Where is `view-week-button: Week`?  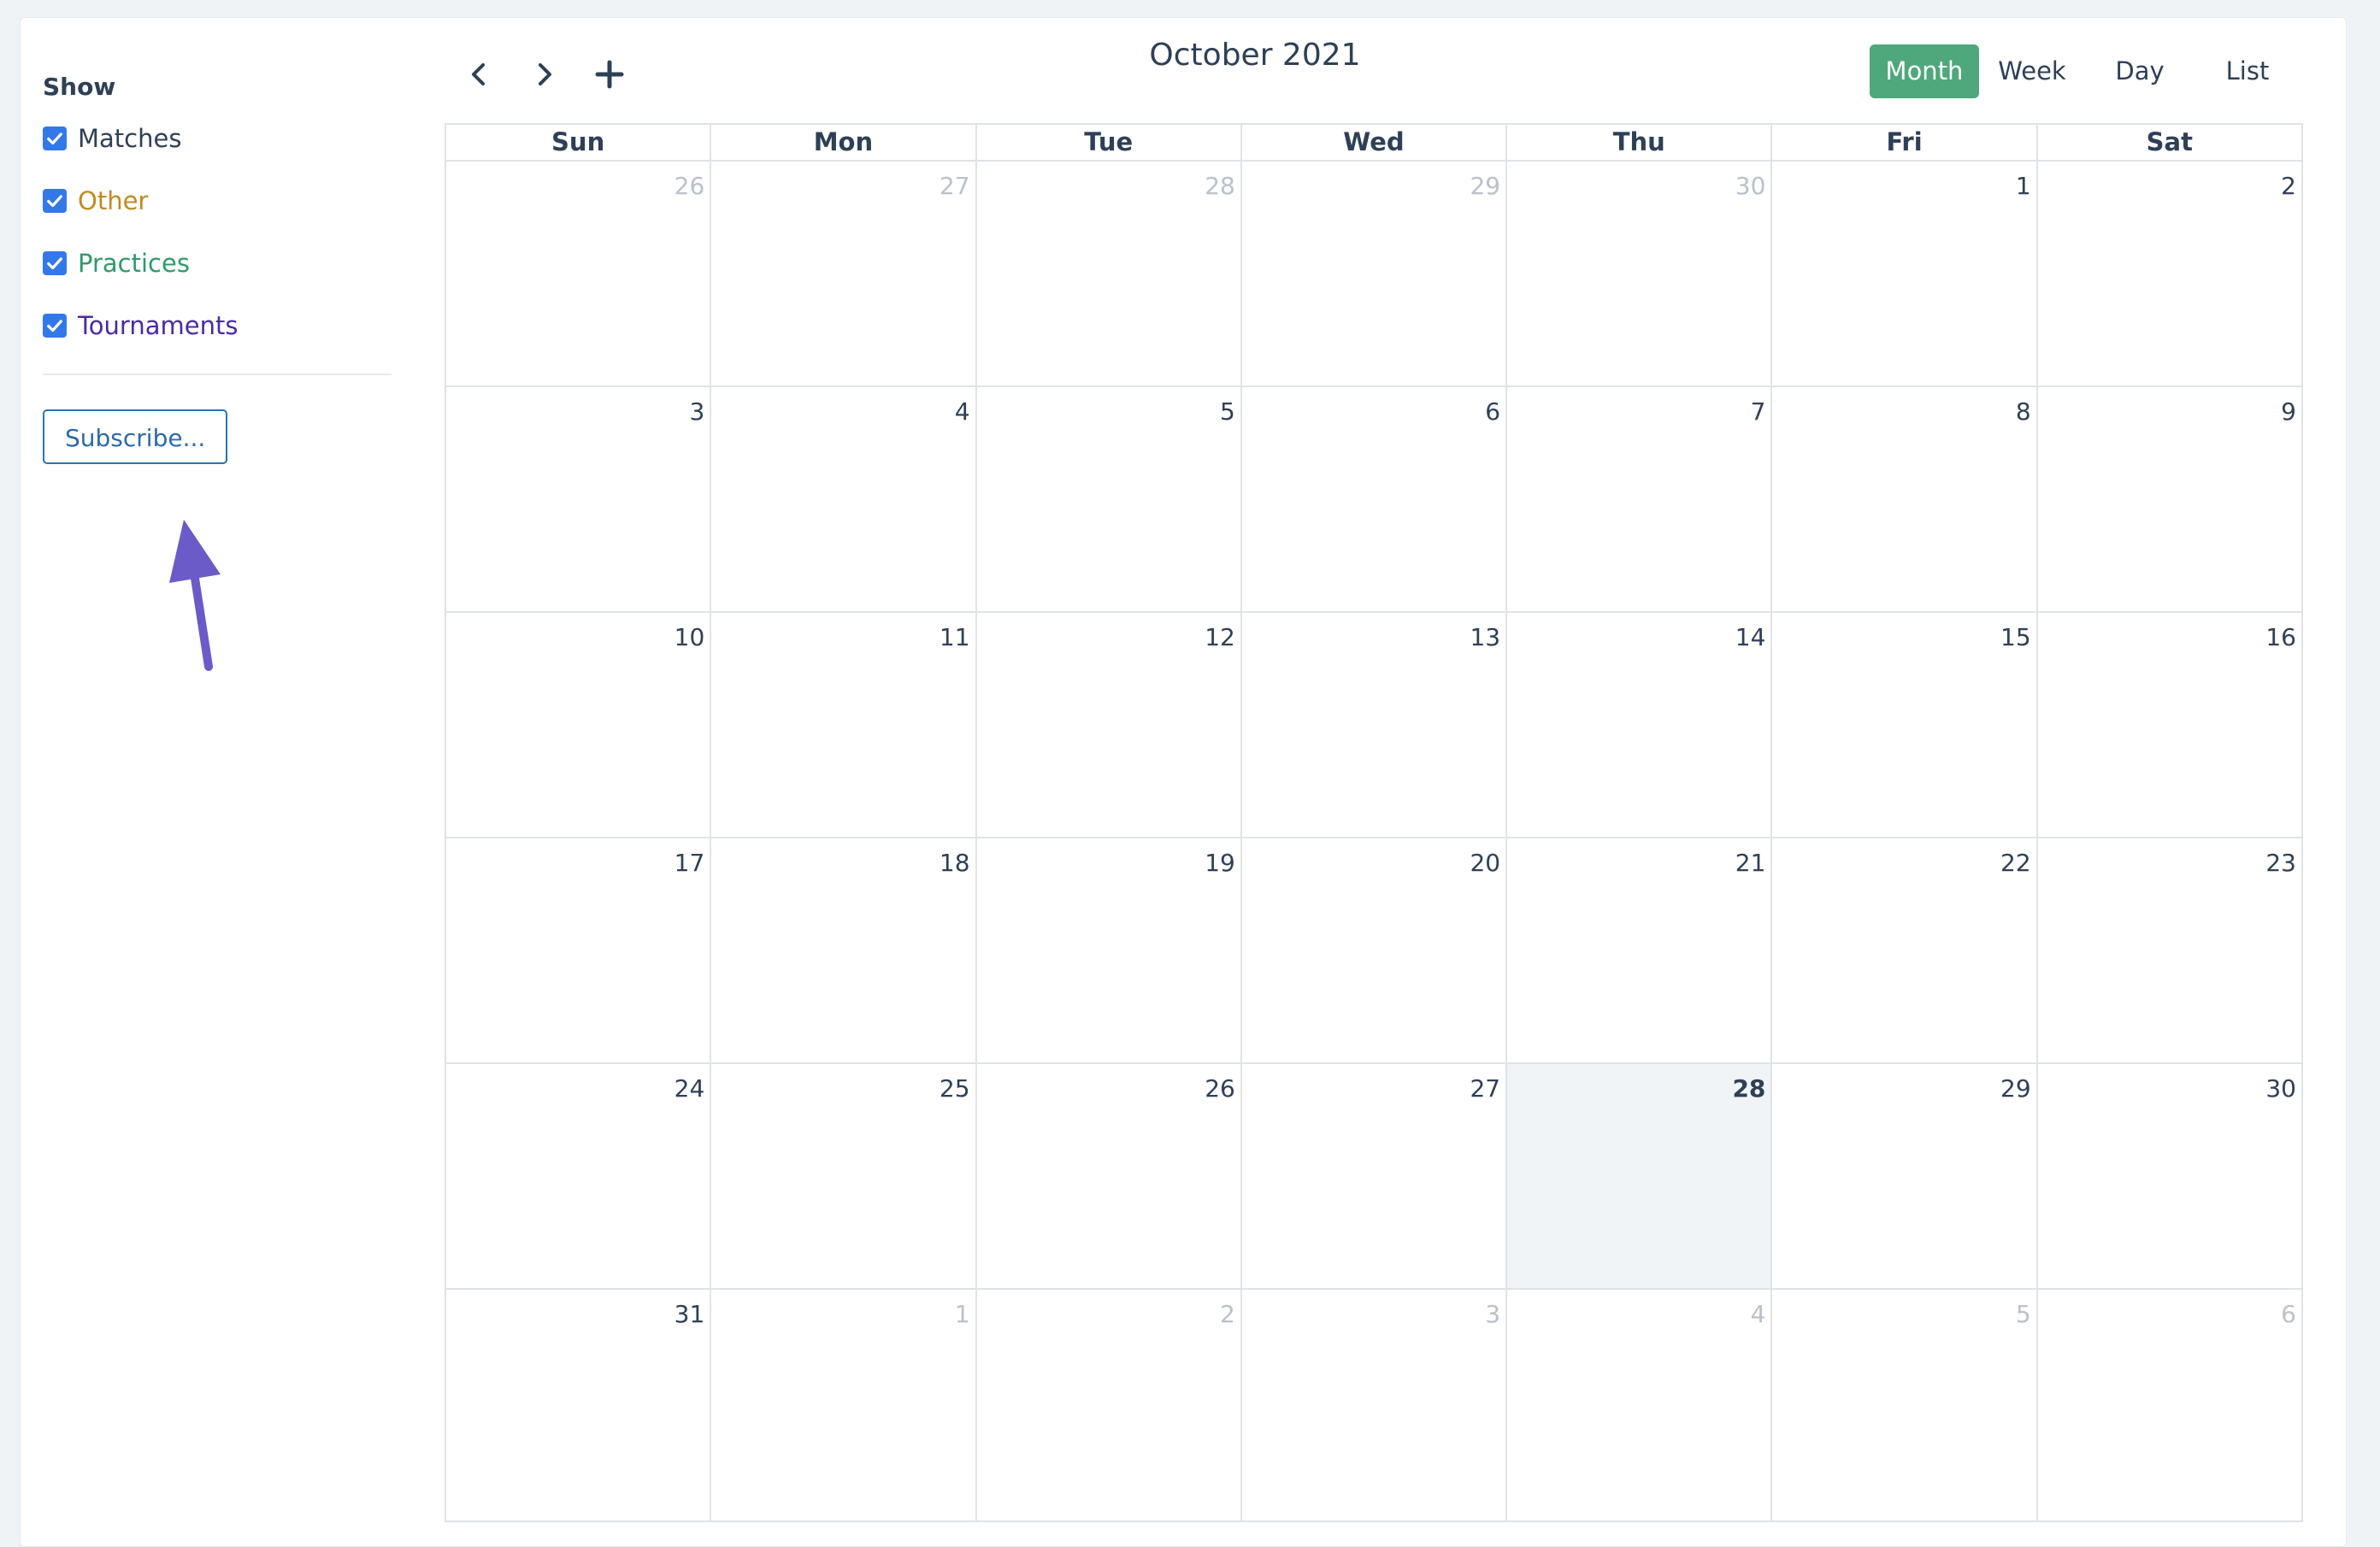
view-week-button: Week is located at coordinates (2032, 71).